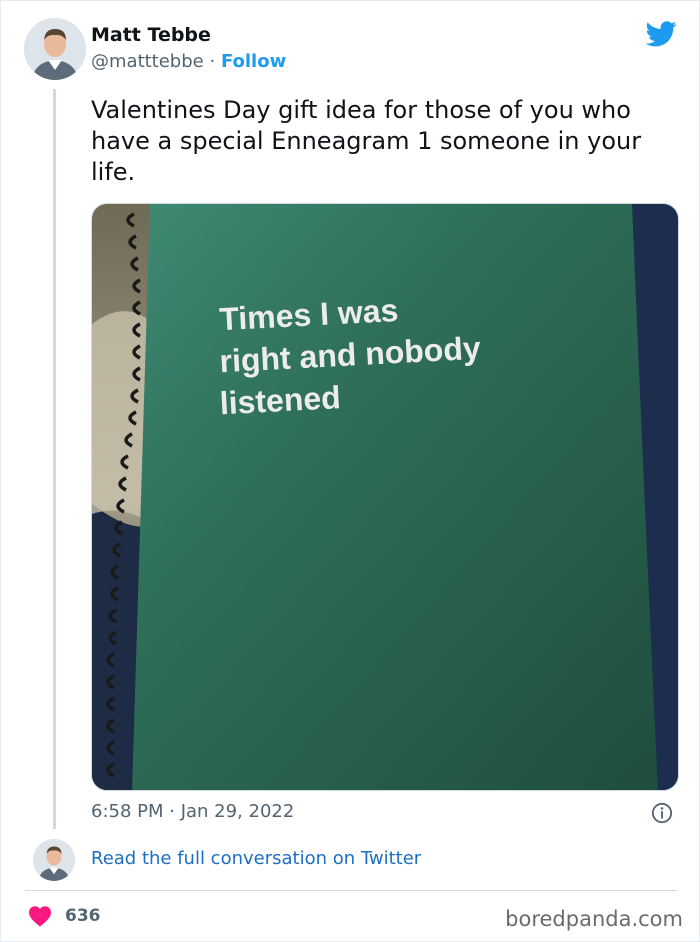 The width and height of the screenshot is (700, 942). Describe the element at coordinates (662, 813) in the screenshot. I see `info-icon` at that location.